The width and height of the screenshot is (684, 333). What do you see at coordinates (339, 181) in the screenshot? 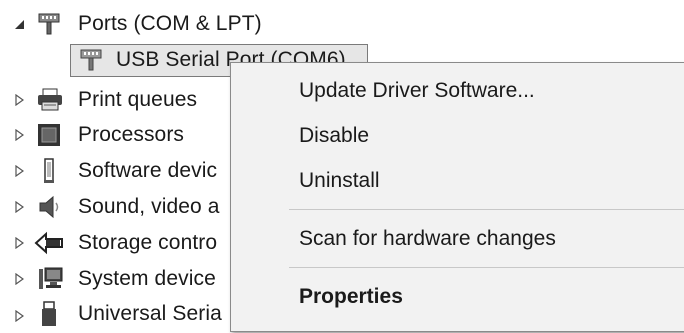
I see `menu-item-uninstall: Uninstall` at bounding box center [339, 181].